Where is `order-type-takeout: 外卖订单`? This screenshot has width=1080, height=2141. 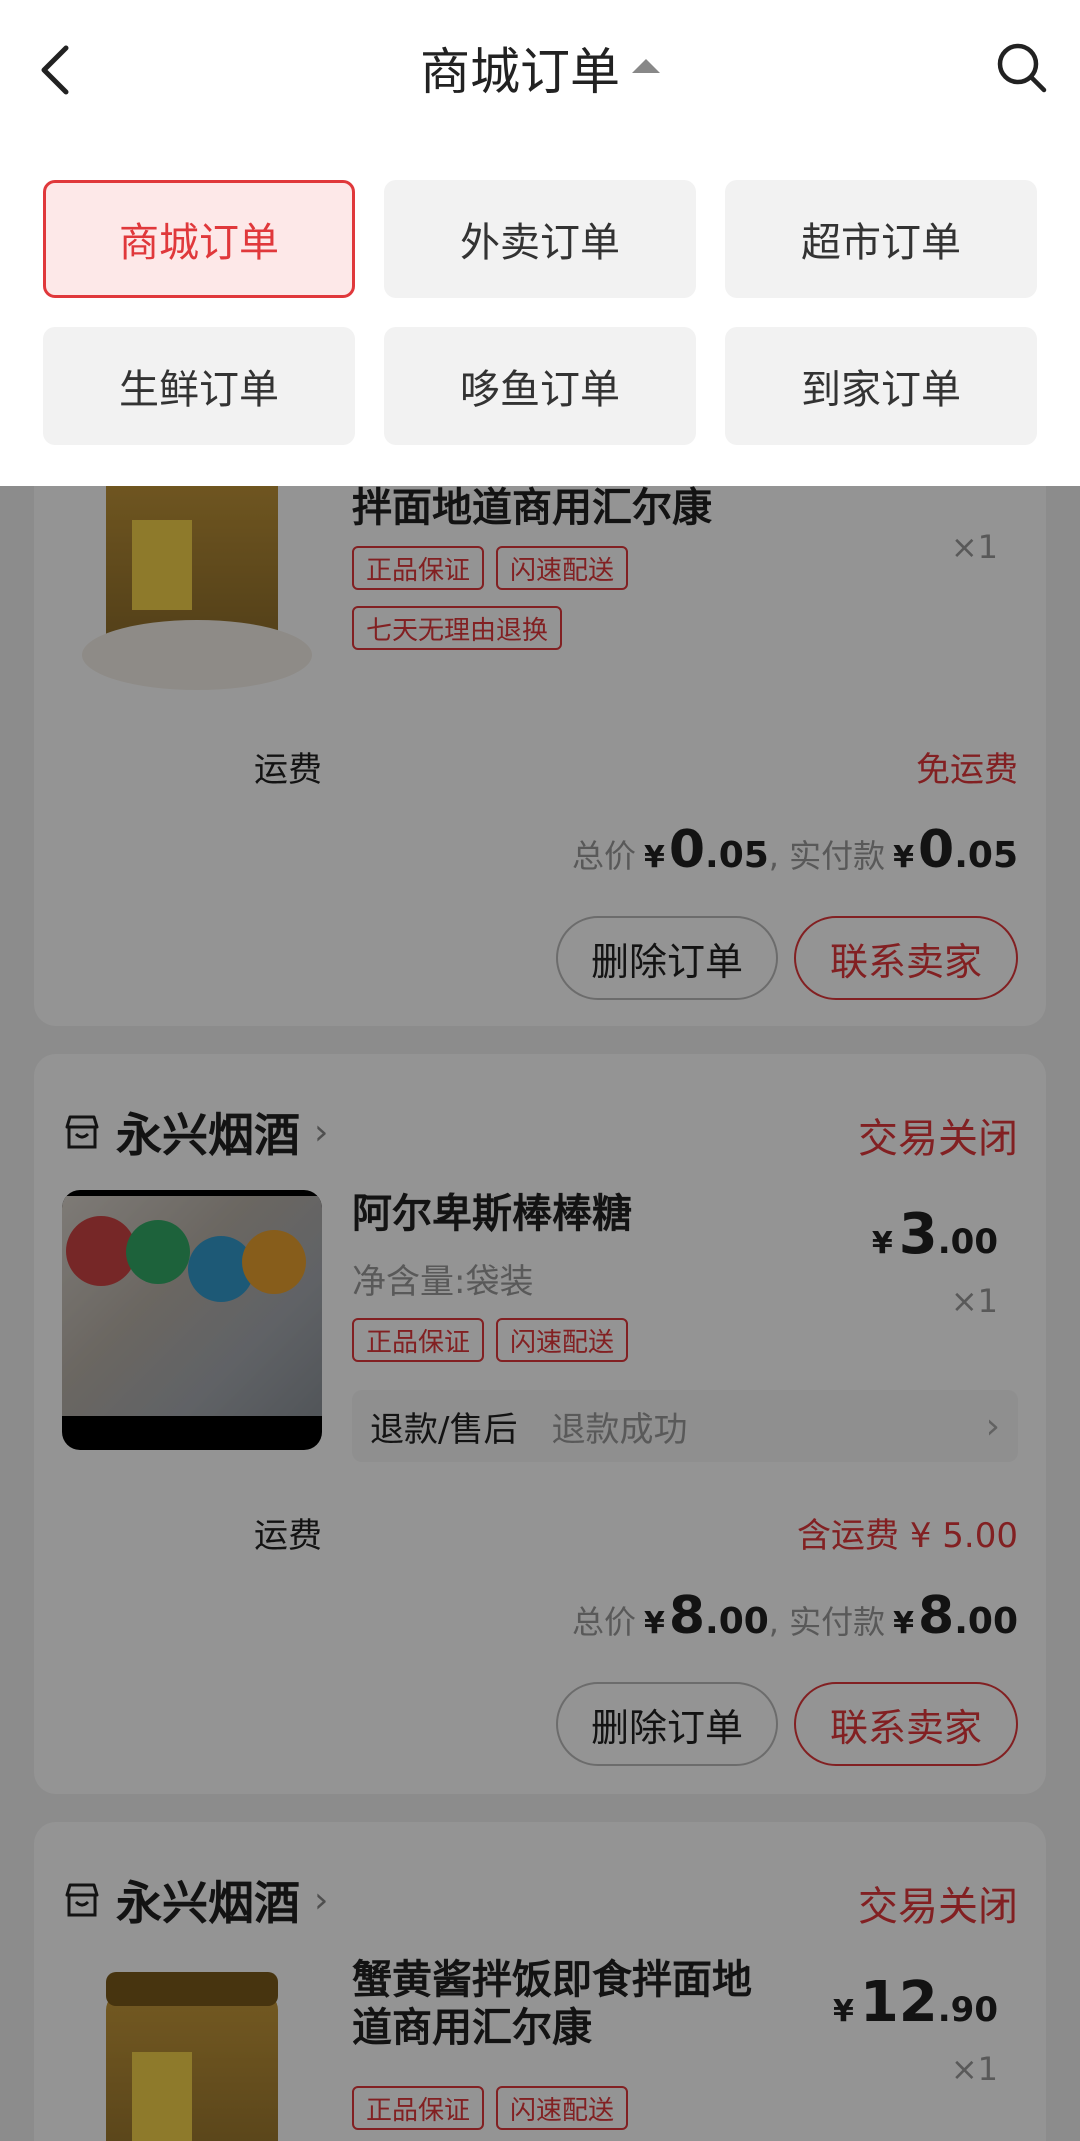 order-type-takeout: 外卖订单 is located at coordinates (540, 239).